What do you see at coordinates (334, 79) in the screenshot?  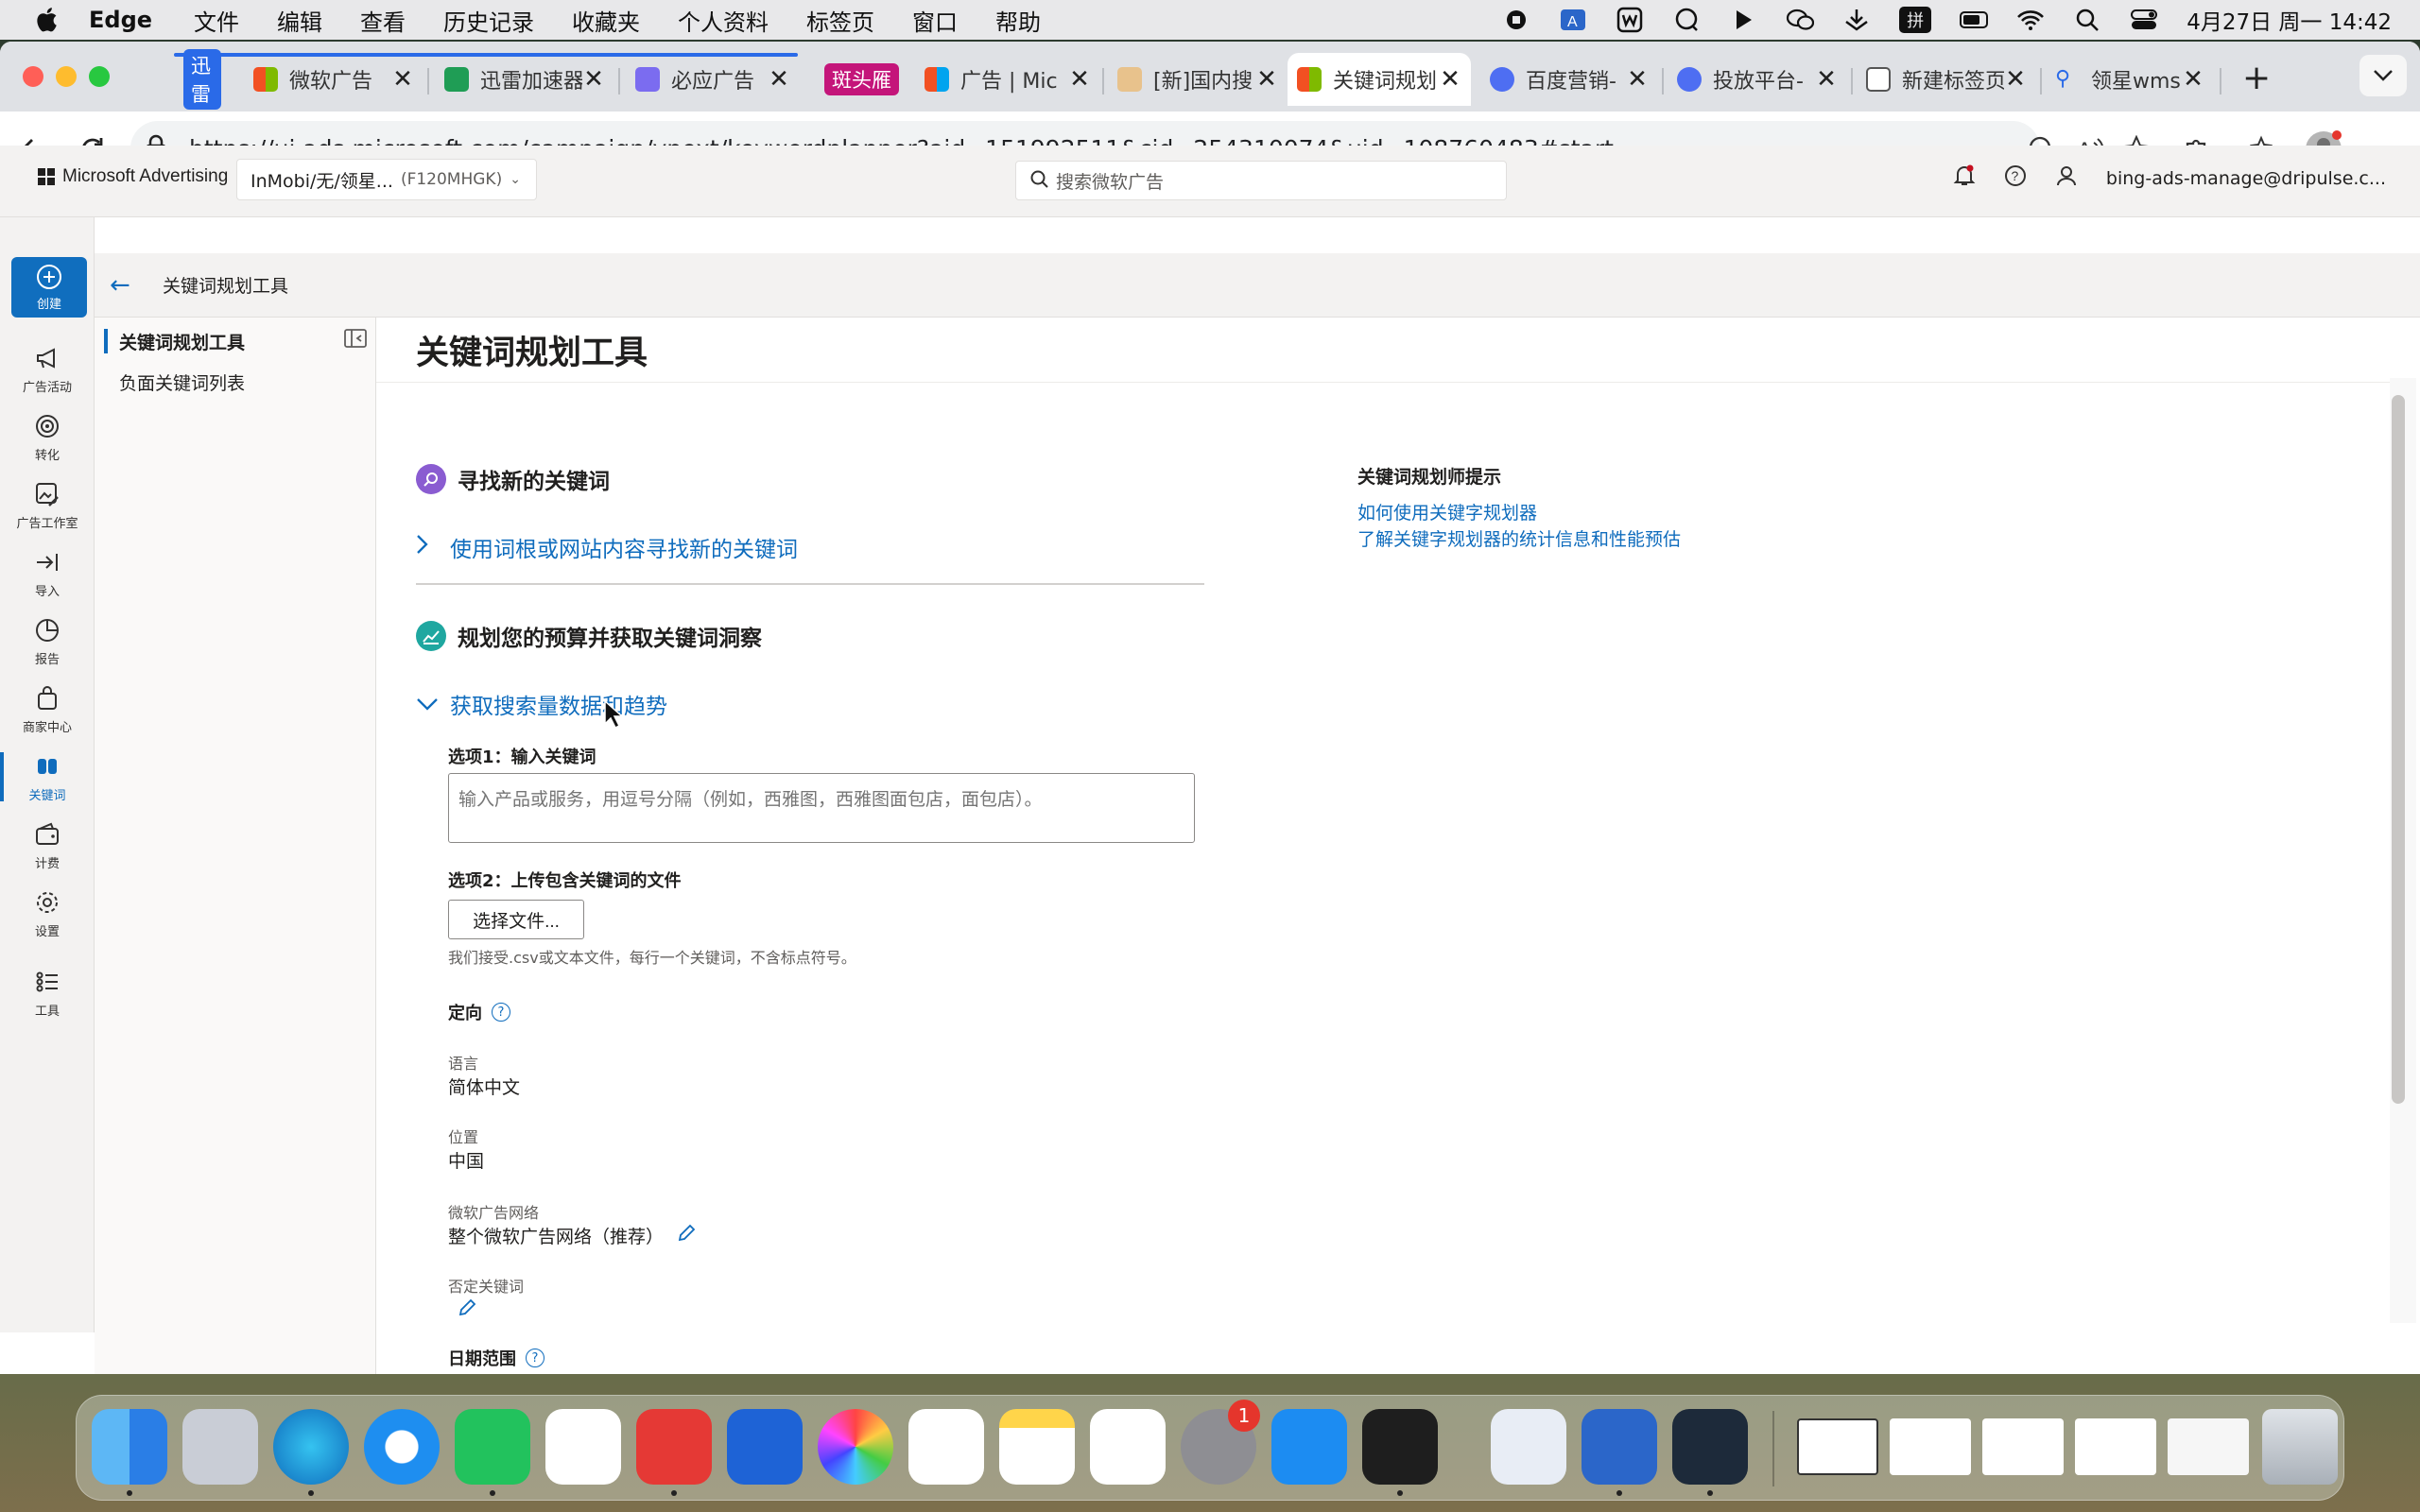 I see `tab-microsoft-ads: 微软广告 ✕` at bounding box center [334, 79].